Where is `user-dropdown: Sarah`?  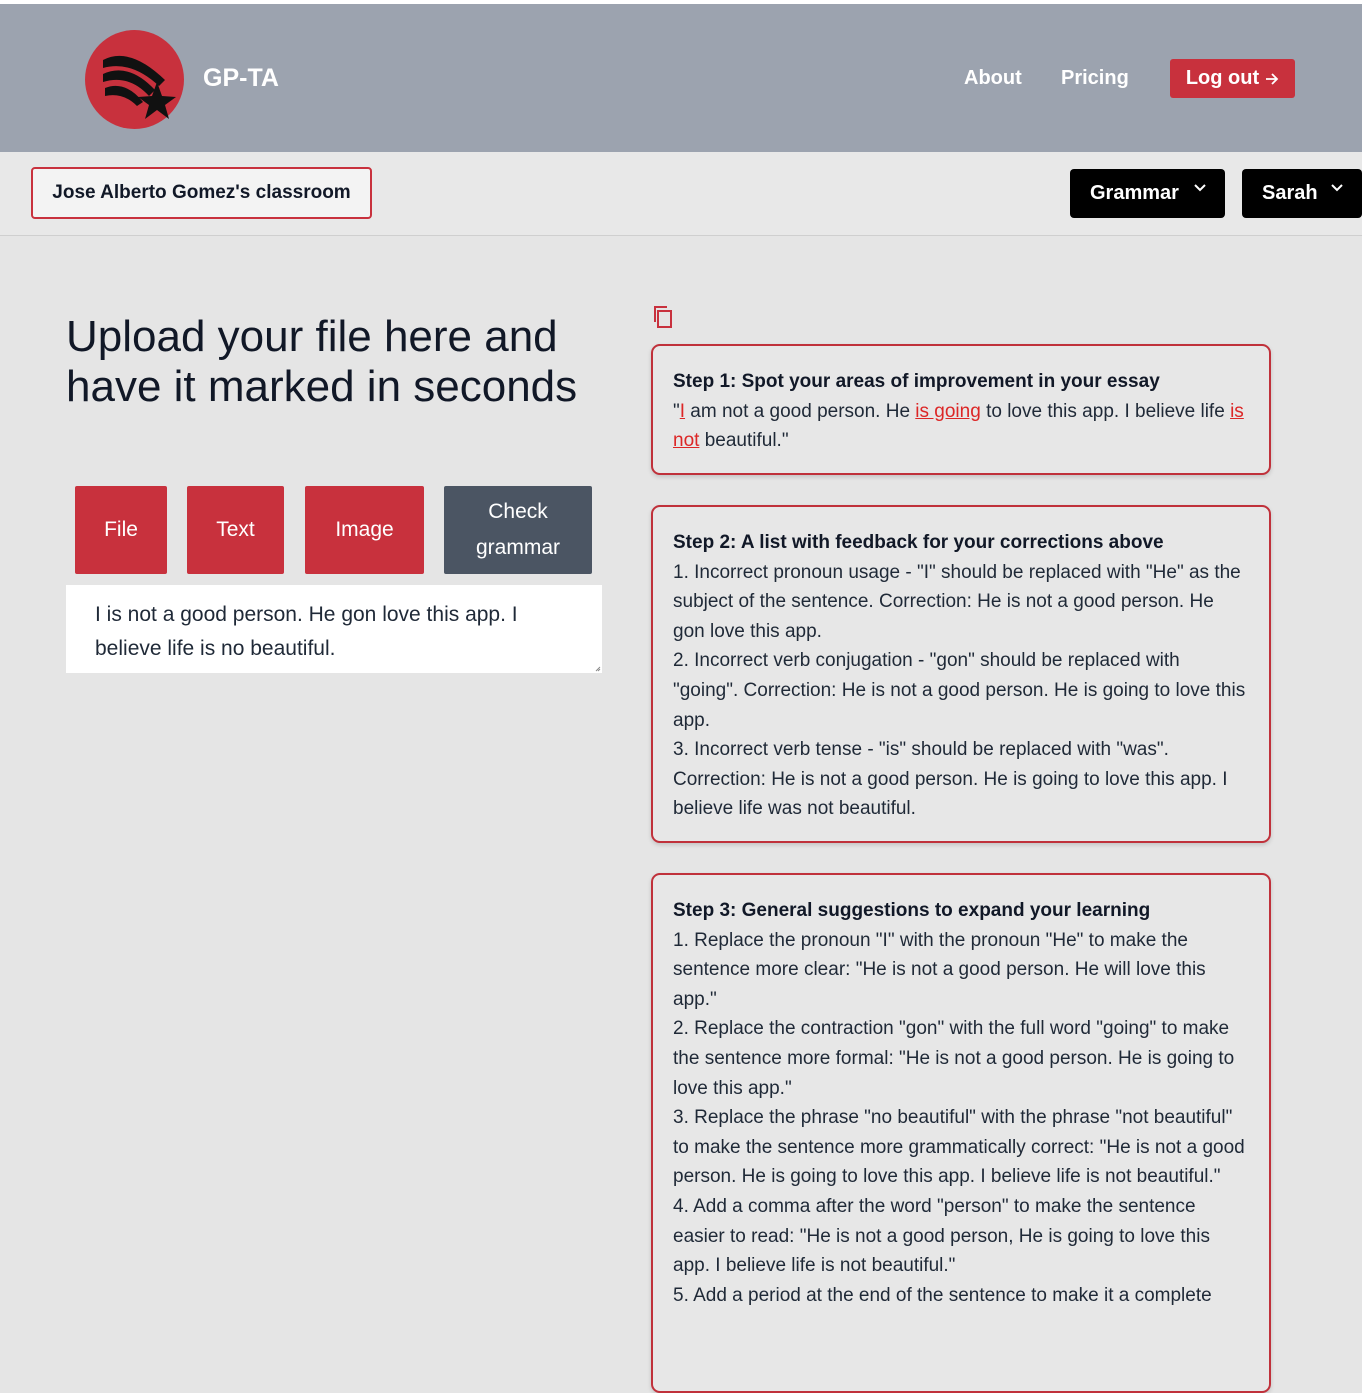
user-dropdown: Sarah is located at coordinates (1302, 193).